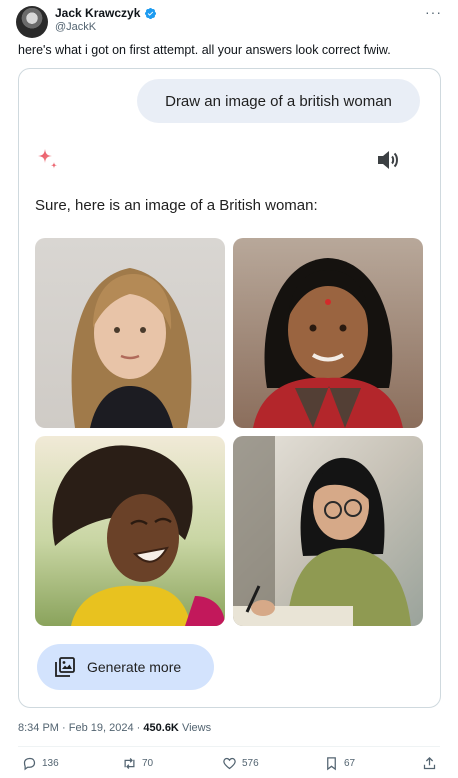 The image size is (458, 778). I want to click on portrait-woman-blonde-icon, so click(131, 348).